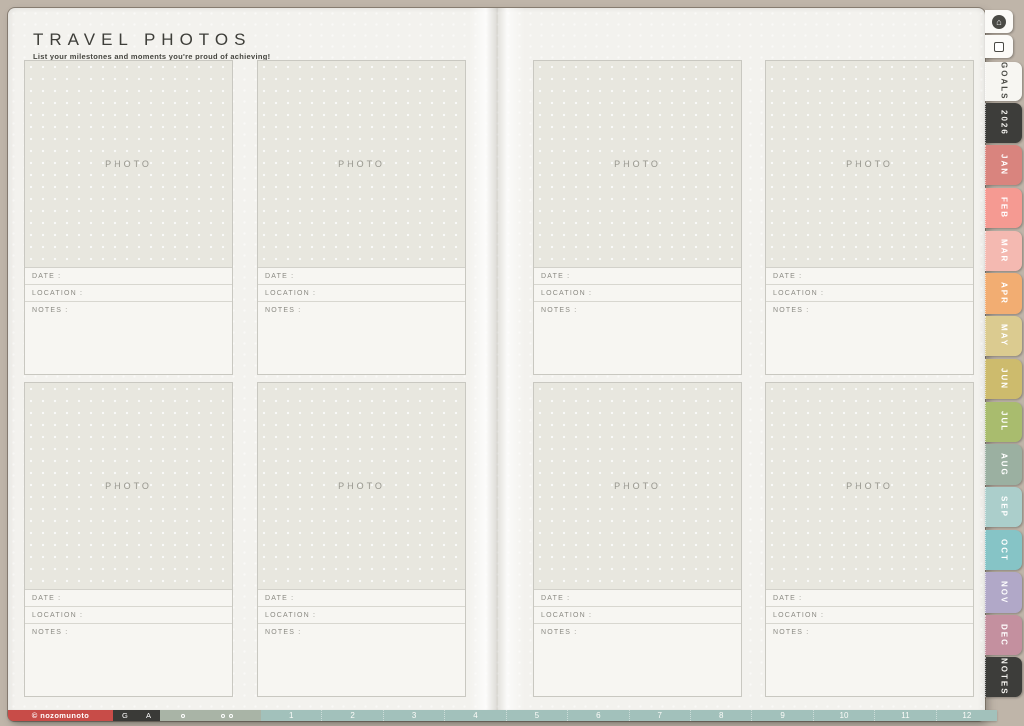 The height and width of the screenshot is (726, 1024). What do you see at coordinates (1003, 592) in the screenshot?
I see `tab-nov: NOV` at bounding box center [1003, 592].